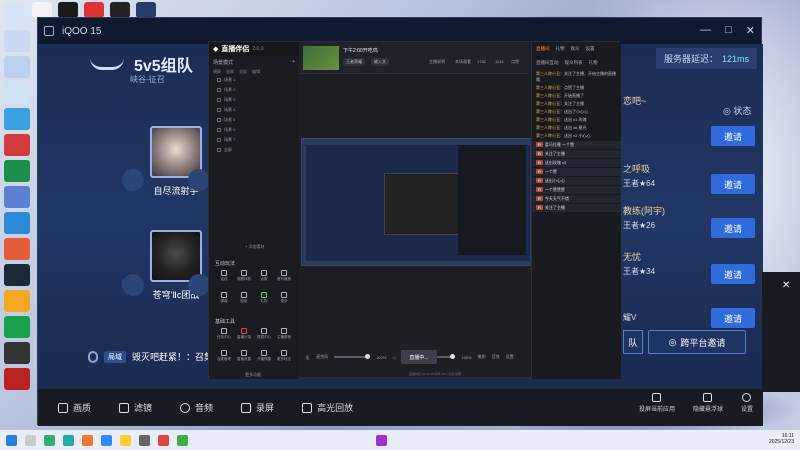  Describe the element at coordinates (224, 334) in the screenshot. I see `tool-button: 任务中心` at that location.